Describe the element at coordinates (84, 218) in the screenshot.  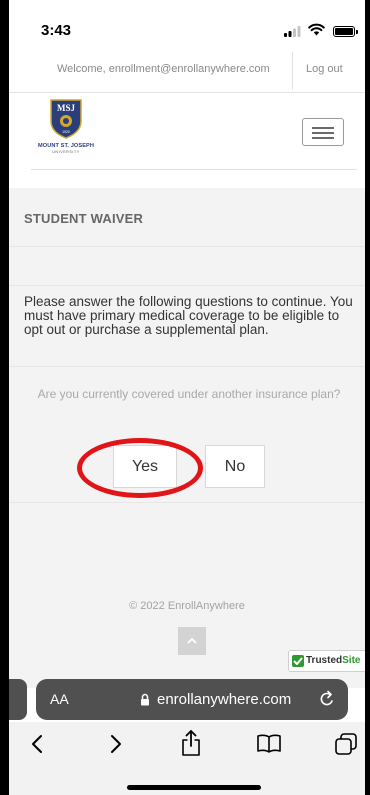
I see `page-title: STUDENT WAIVER` at that location.